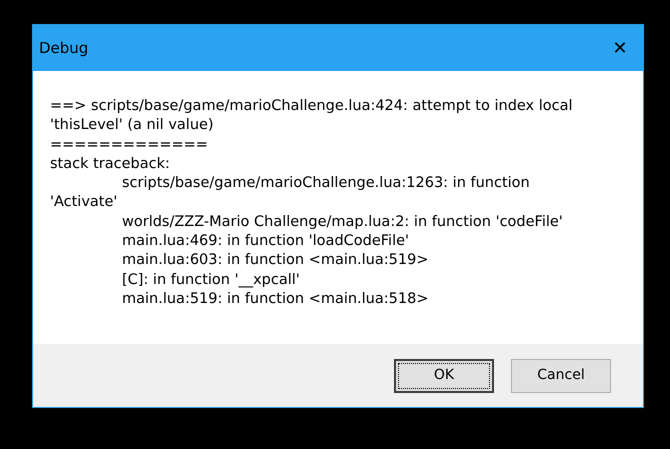 The height and width of the screenshot is (449, 670). I want to click on message-line: worlds/ZZZ-Mario Challenge/map.lua:2: in function 'codeFile', so click(342, 222).